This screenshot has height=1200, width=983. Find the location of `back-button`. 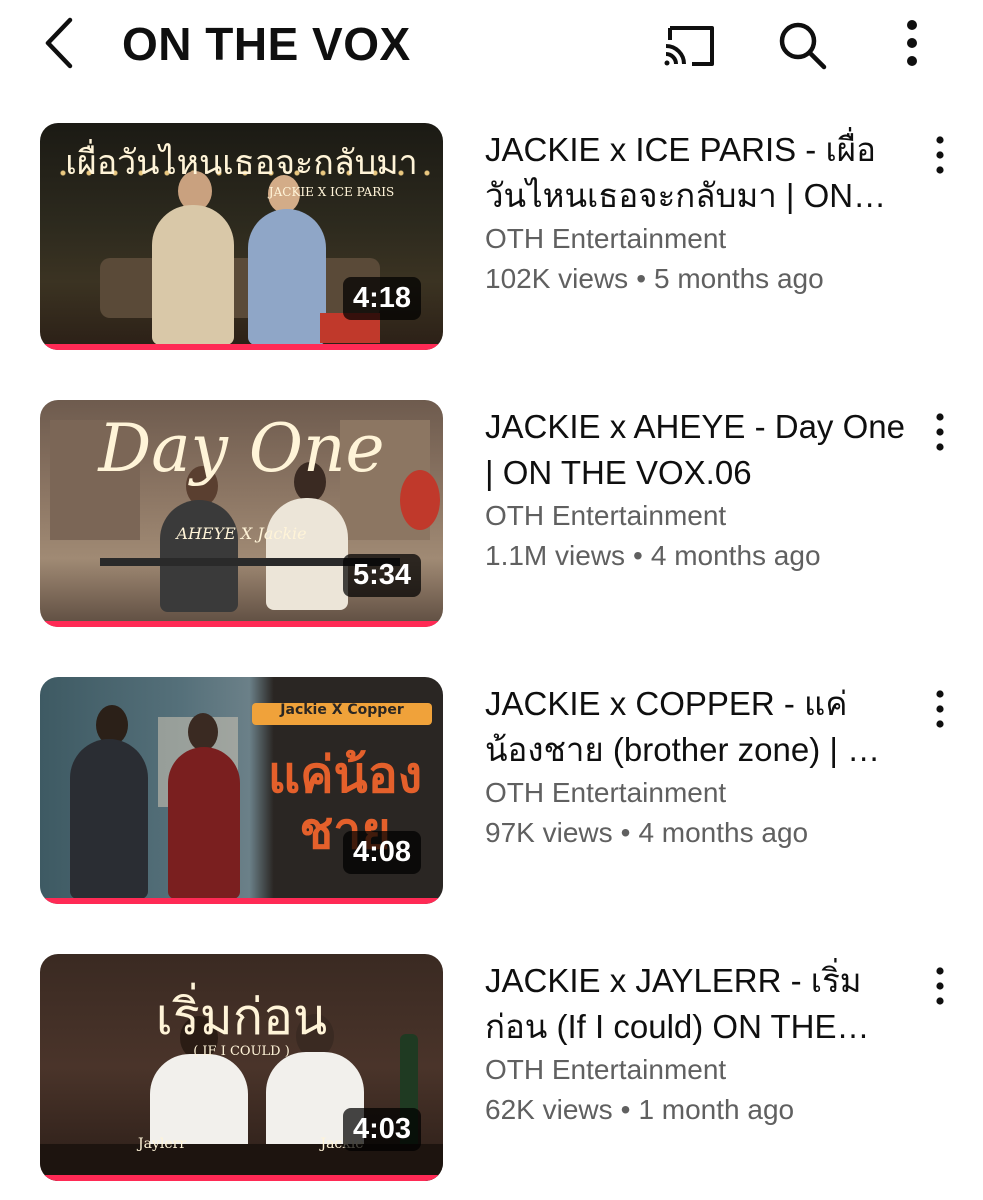

back-button is located at coordinates (60, 43).